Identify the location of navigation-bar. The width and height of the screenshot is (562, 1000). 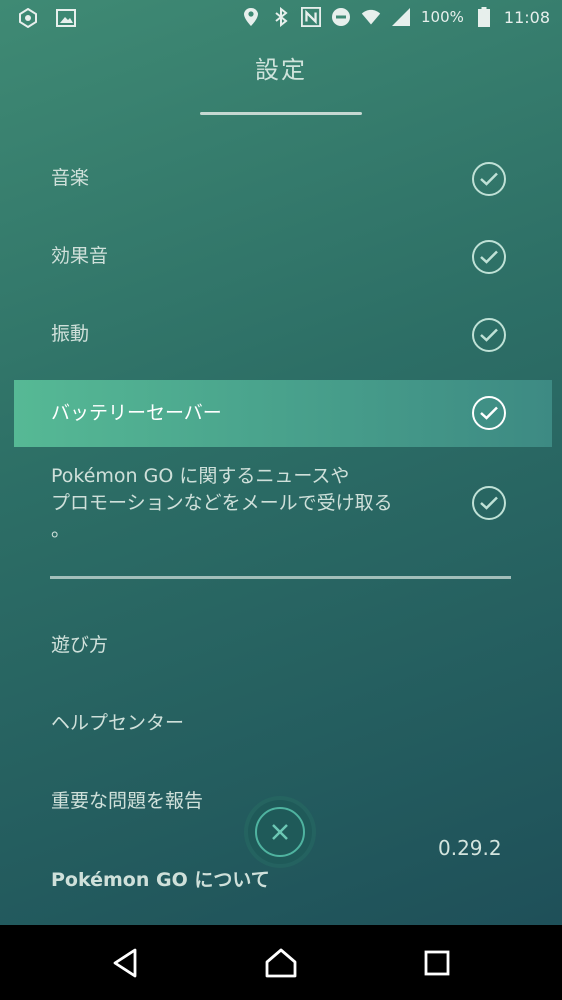
(281, 962).